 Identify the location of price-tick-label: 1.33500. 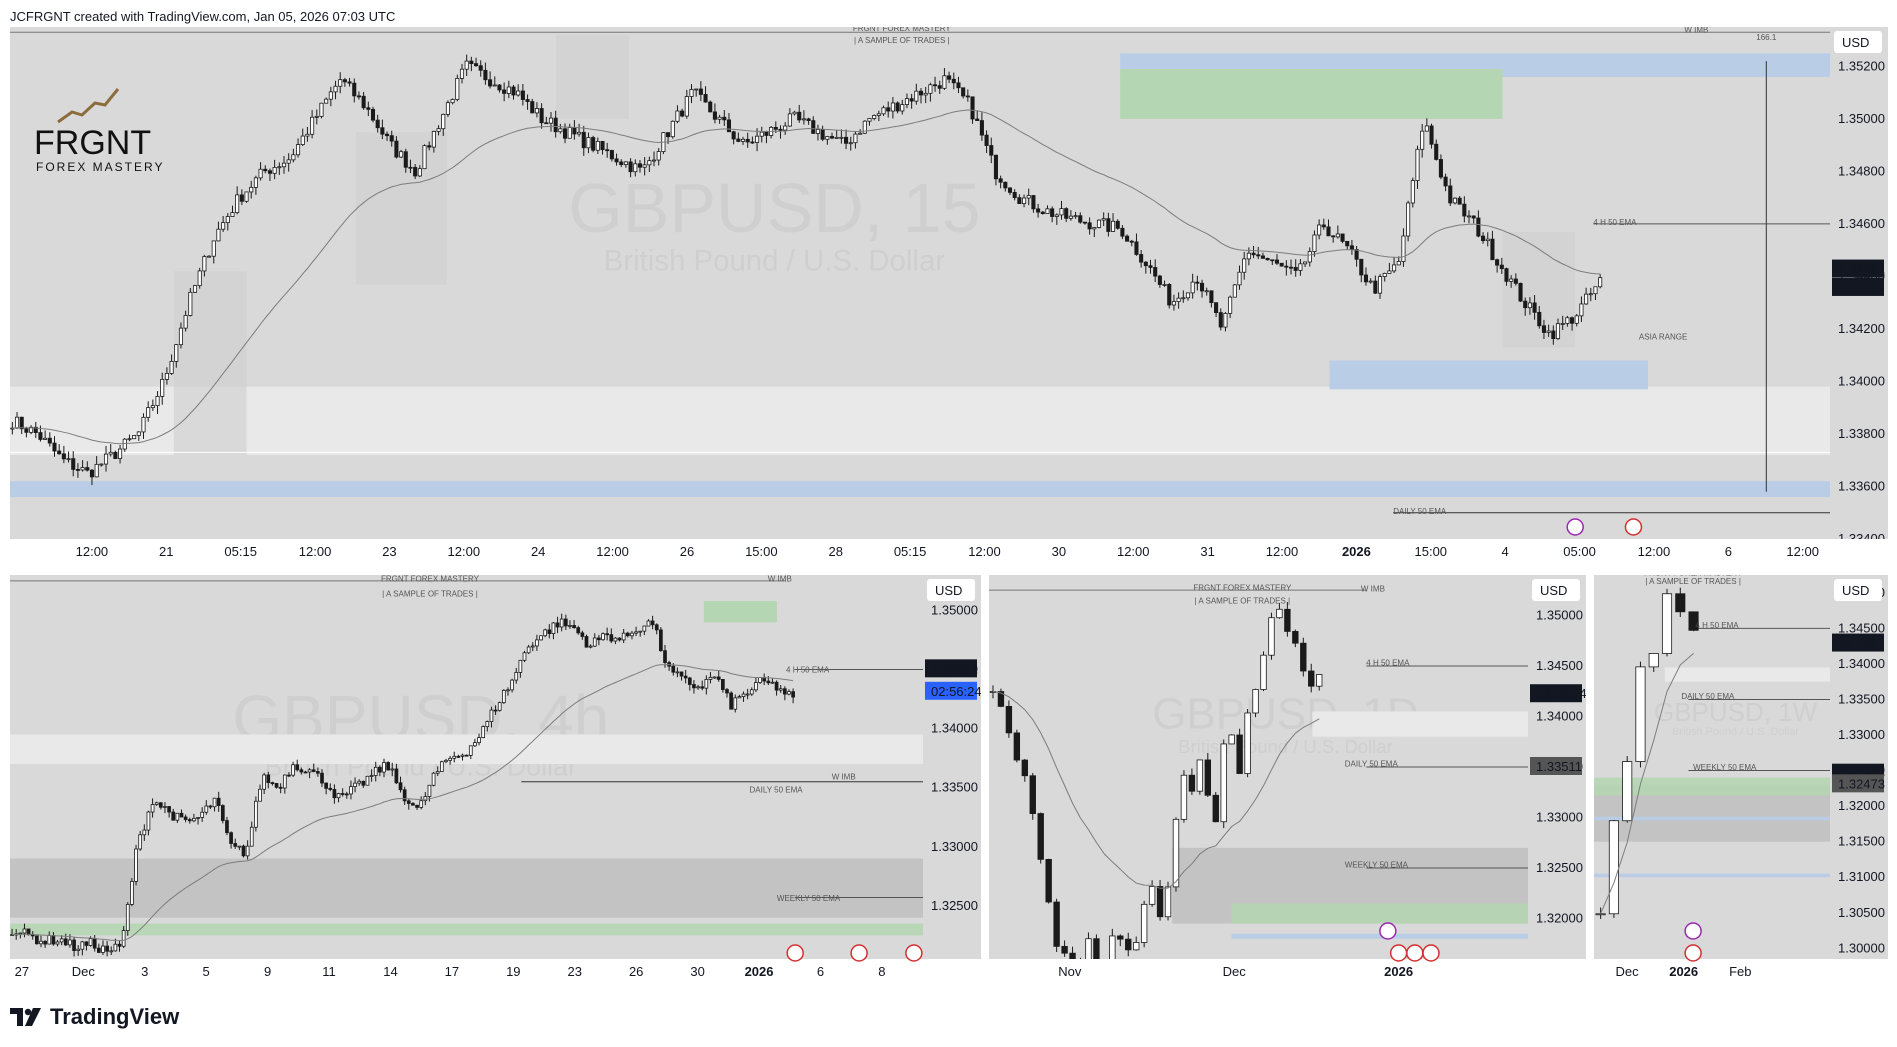
(1861, 698).